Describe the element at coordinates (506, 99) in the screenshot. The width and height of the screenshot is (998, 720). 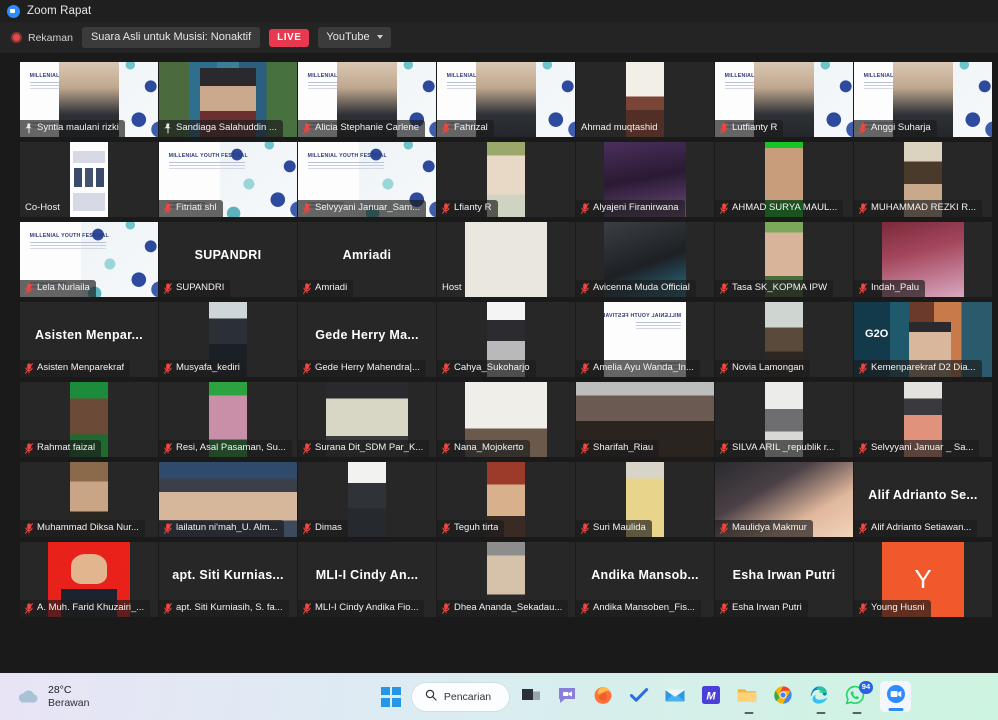
I see `participant-tile: MILLENIAL YOUTH FESTIVALFahrizal` at that location.